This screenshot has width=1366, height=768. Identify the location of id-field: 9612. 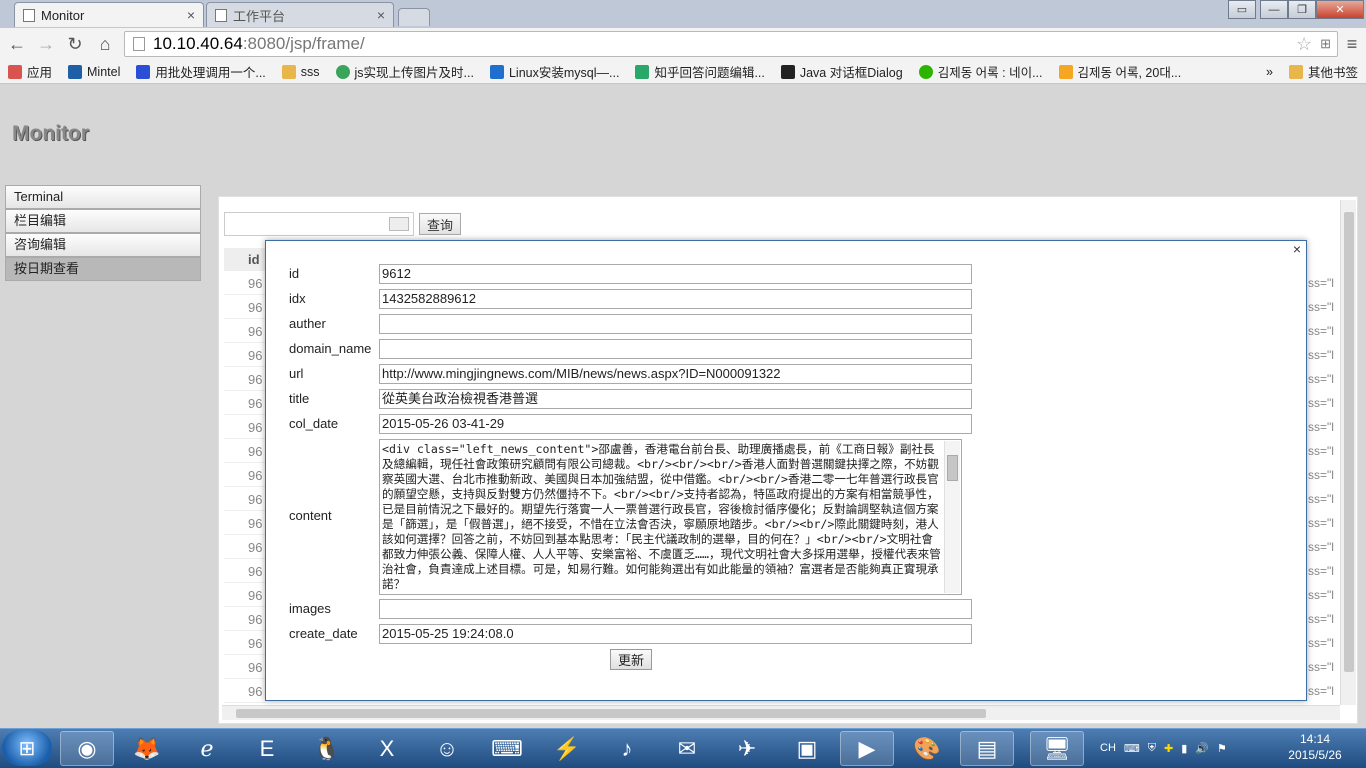
(675, 274).